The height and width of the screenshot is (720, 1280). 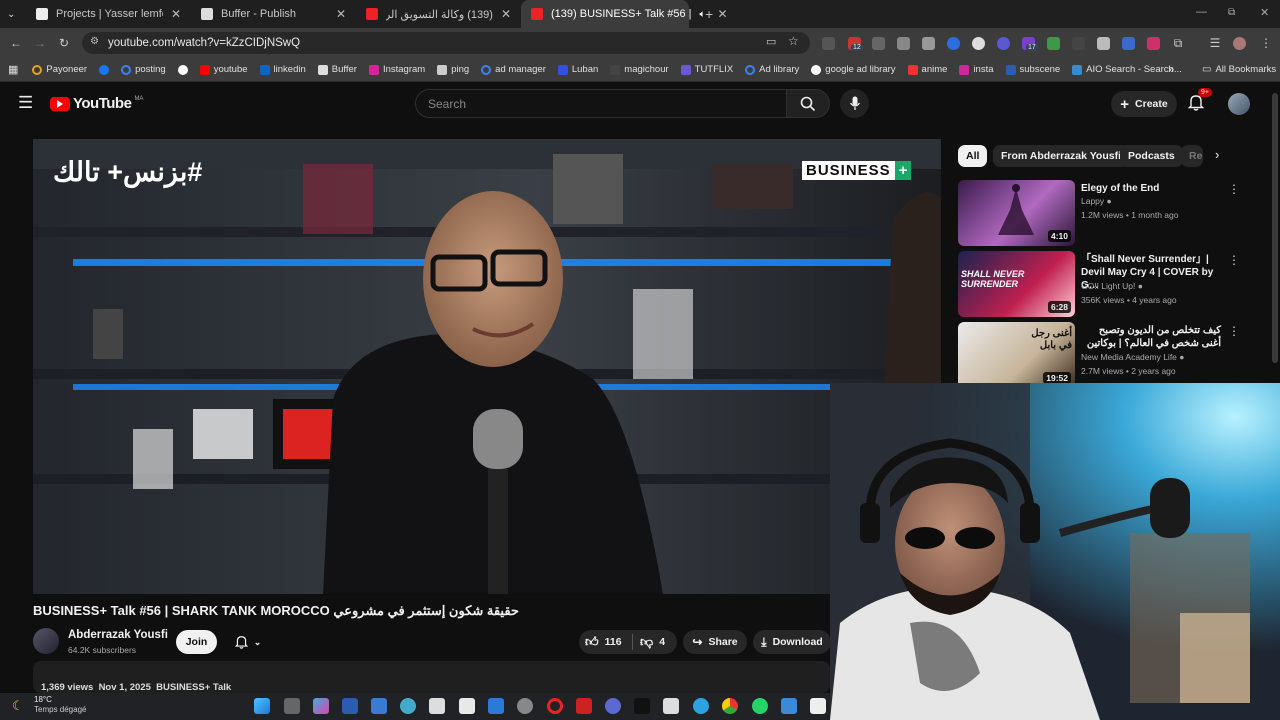 What do you see at coordinates (431, 677) in the screenshot?
I see `description-box: 1,369 views Nov 1, 2025 BUSINESS+ Talk` at bounding box center [431, 677].